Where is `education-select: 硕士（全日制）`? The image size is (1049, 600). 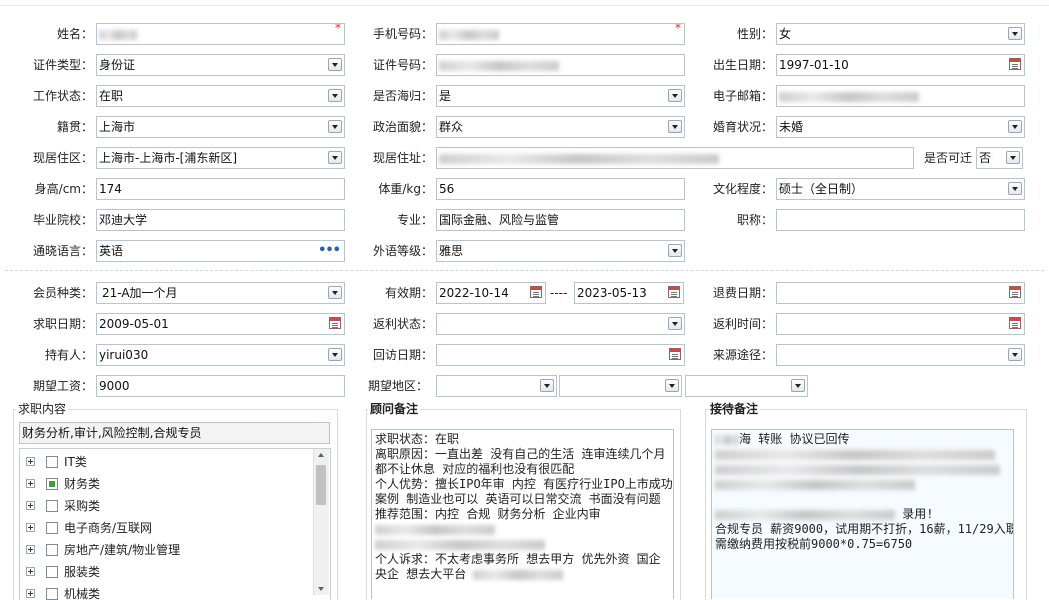 education-select: 硕士（全日制） is located at coordinates (900, 189).